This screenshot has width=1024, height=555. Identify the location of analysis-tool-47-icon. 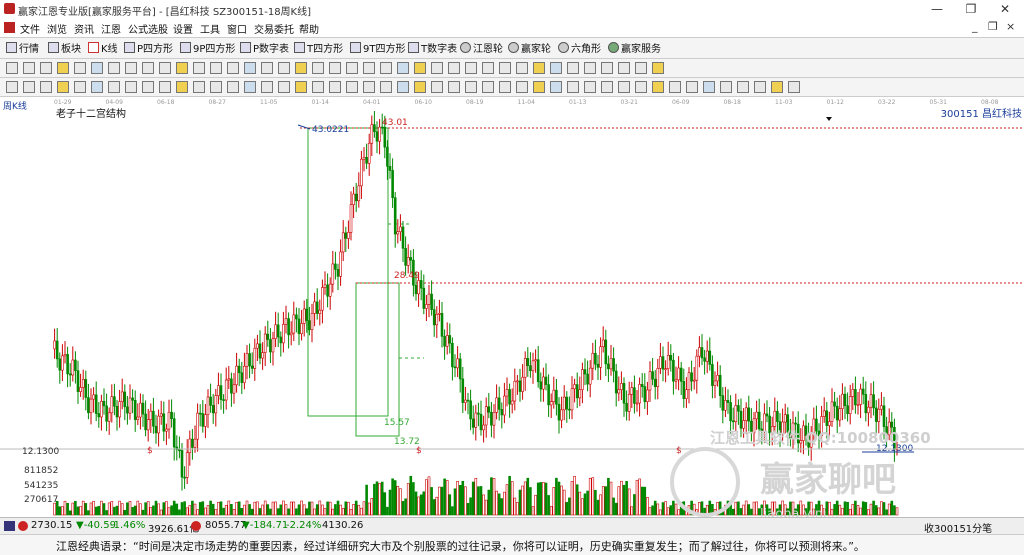
(794, 87).